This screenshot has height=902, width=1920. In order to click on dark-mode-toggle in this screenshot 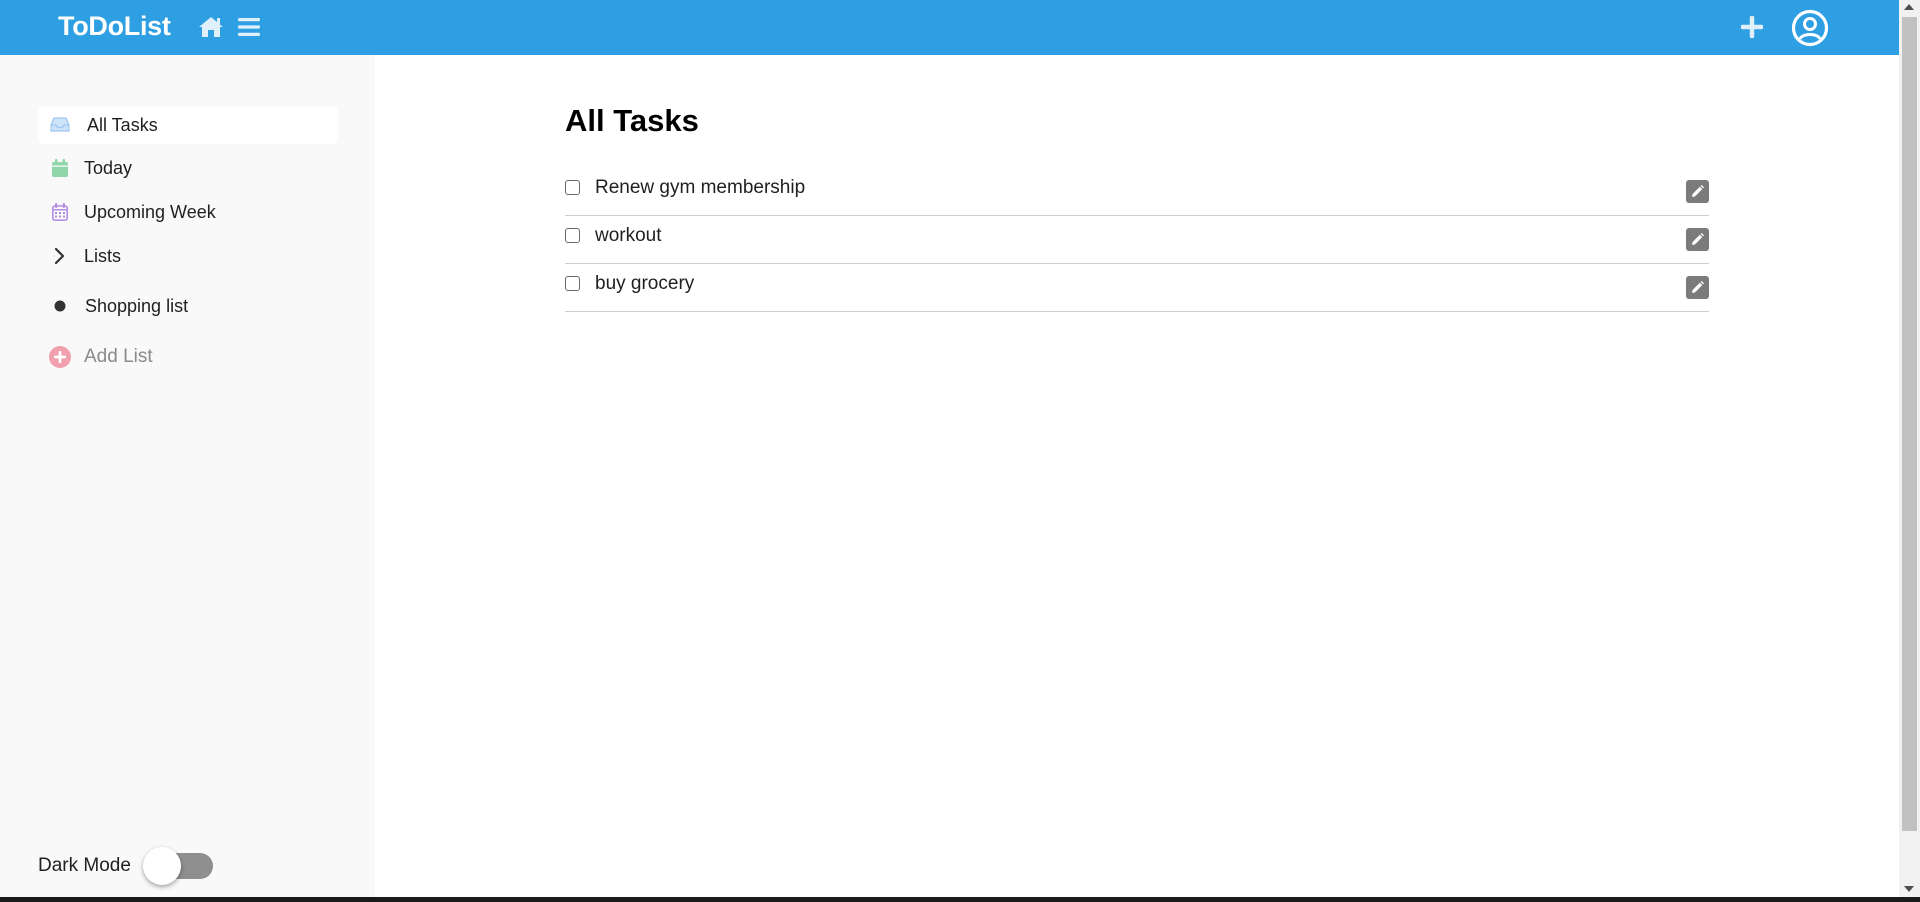, I will do `click(177, 866)`.